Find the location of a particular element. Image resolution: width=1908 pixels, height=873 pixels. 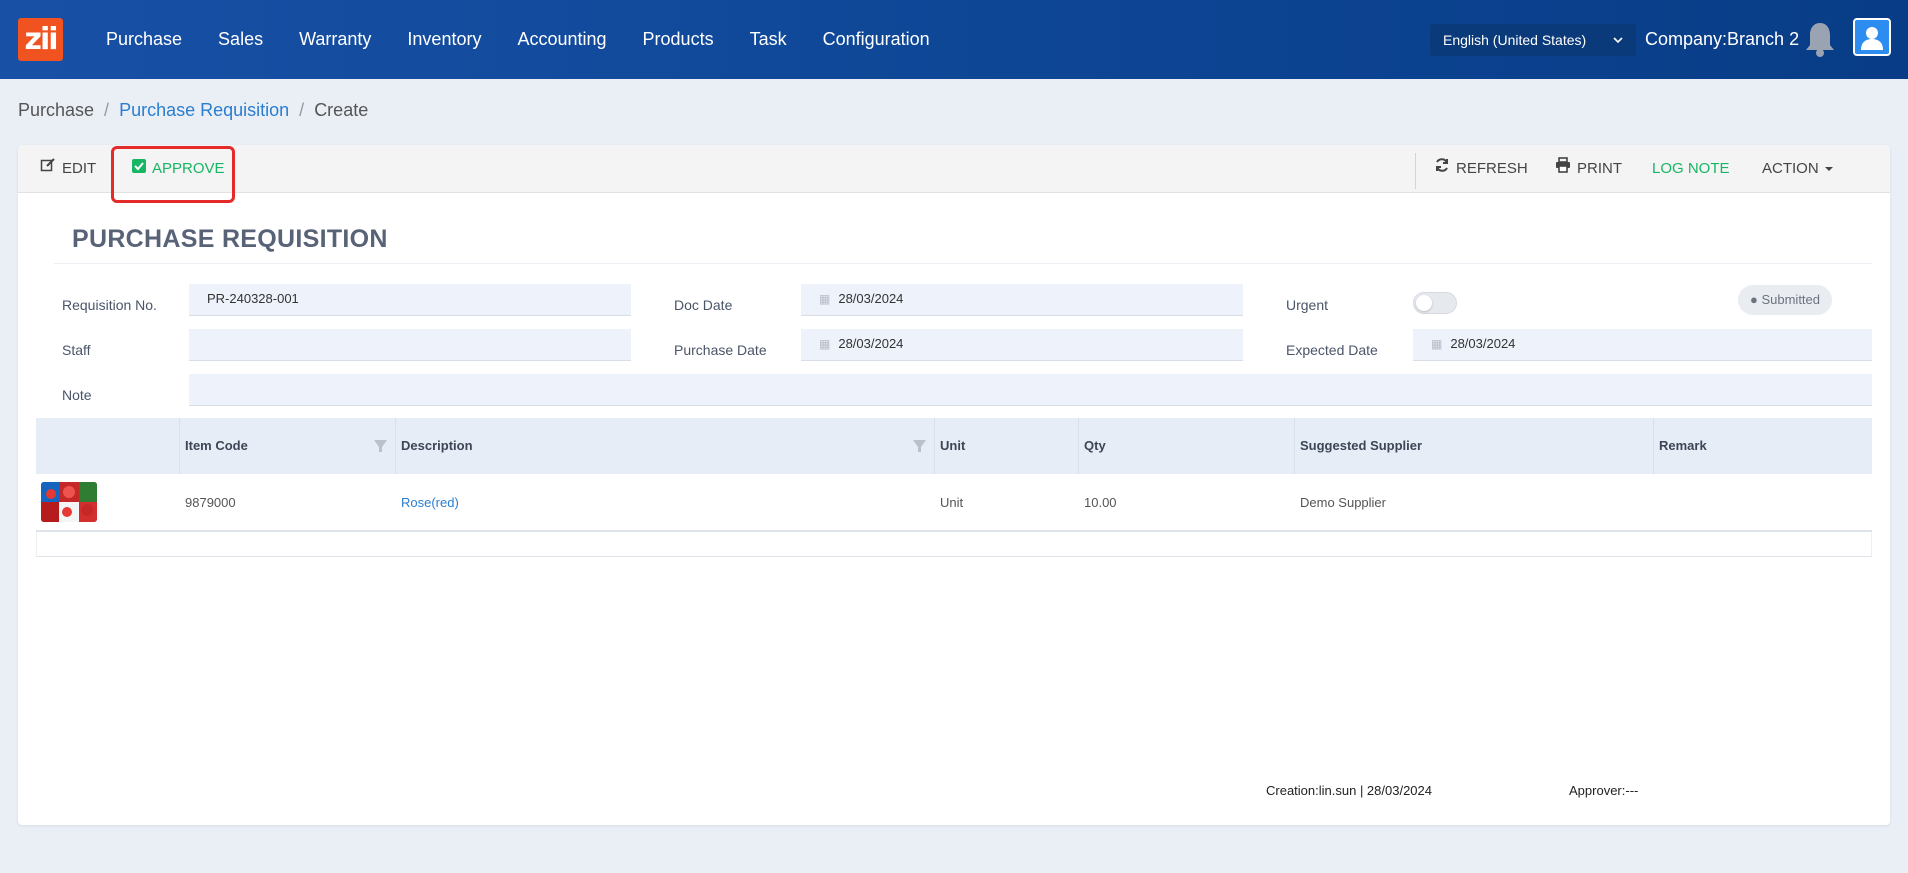

edit-button: EDIT is located at coordinates (68, 169).